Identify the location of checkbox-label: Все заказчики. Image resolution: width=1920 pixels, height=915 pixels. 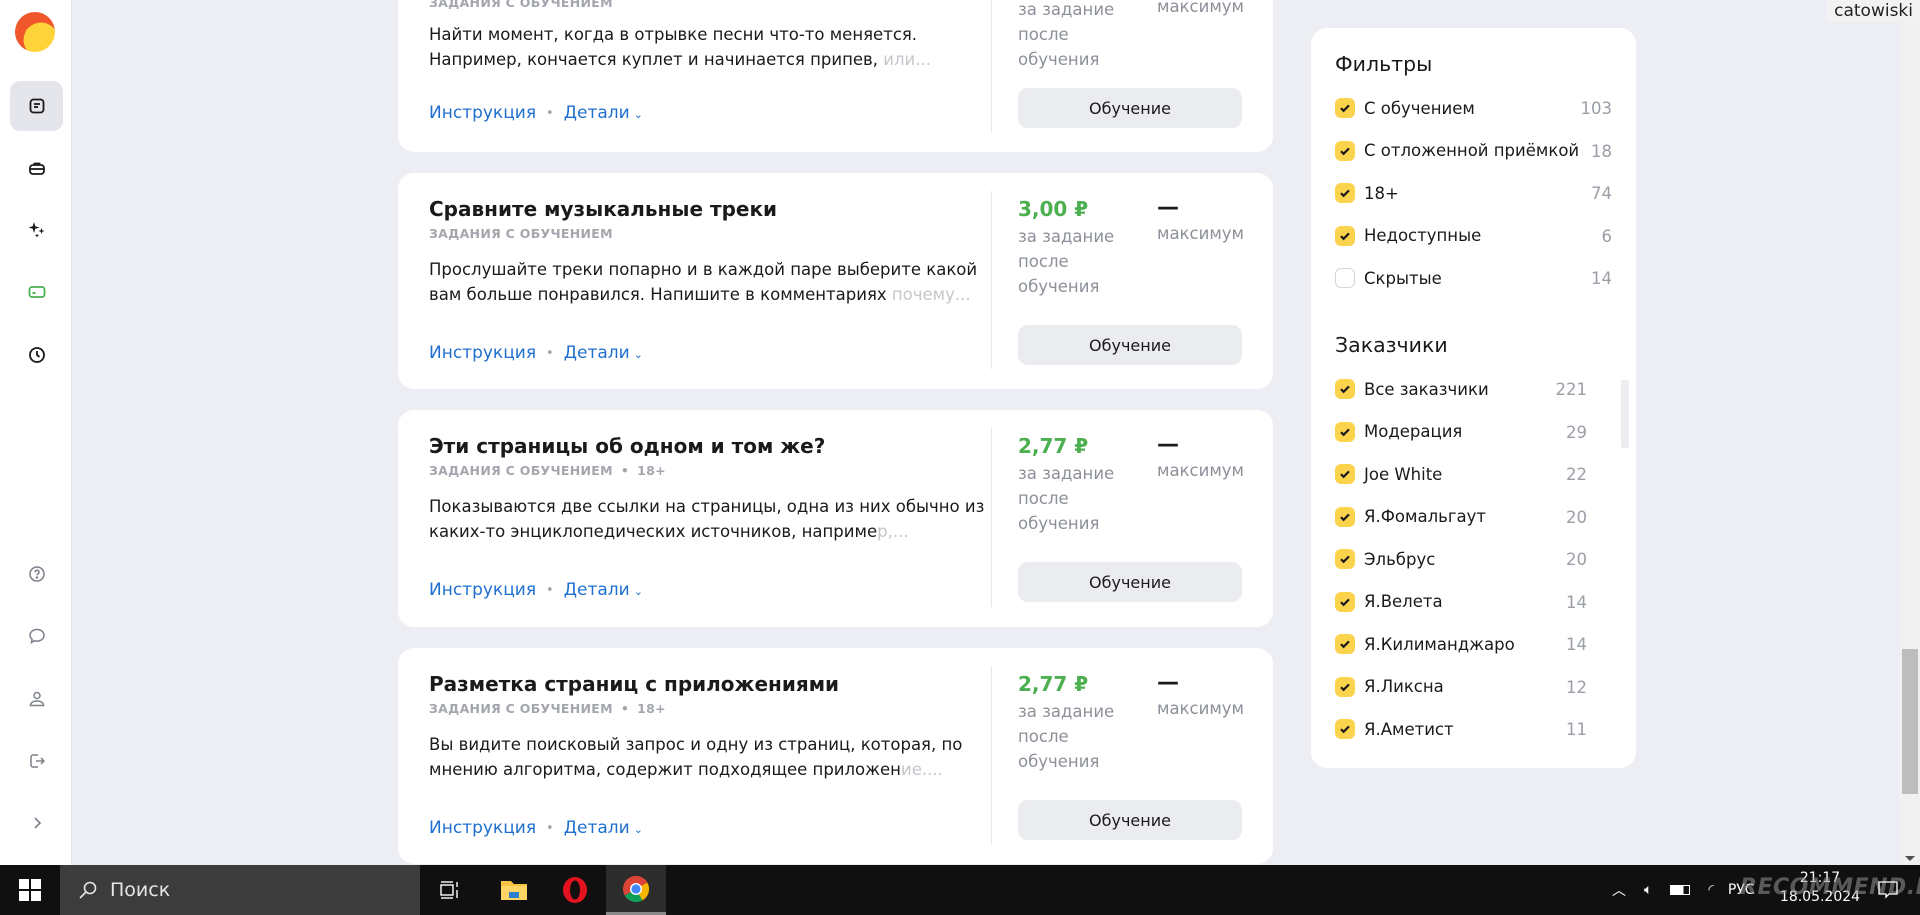
(1426, 389).